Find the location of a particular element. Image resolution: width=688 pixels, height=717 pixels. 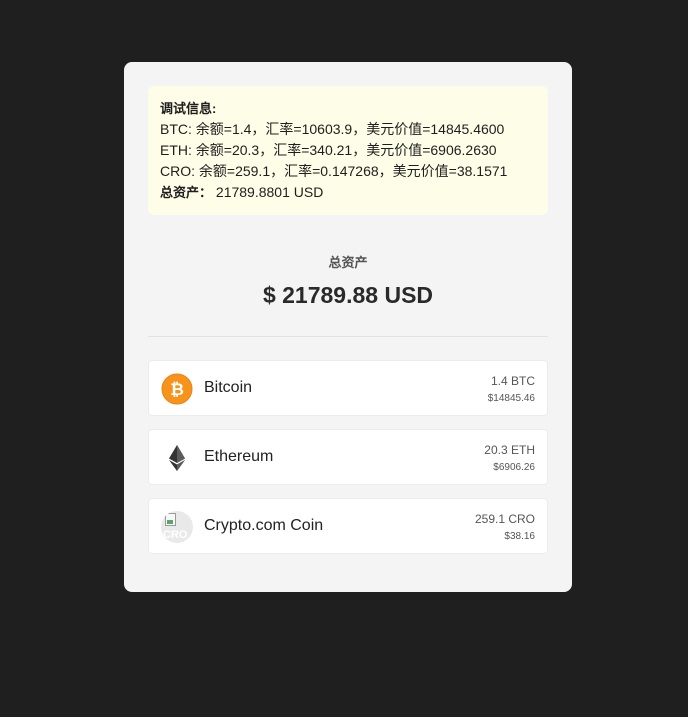

asset-name: Ethereum is located at coordinates (239, 456).